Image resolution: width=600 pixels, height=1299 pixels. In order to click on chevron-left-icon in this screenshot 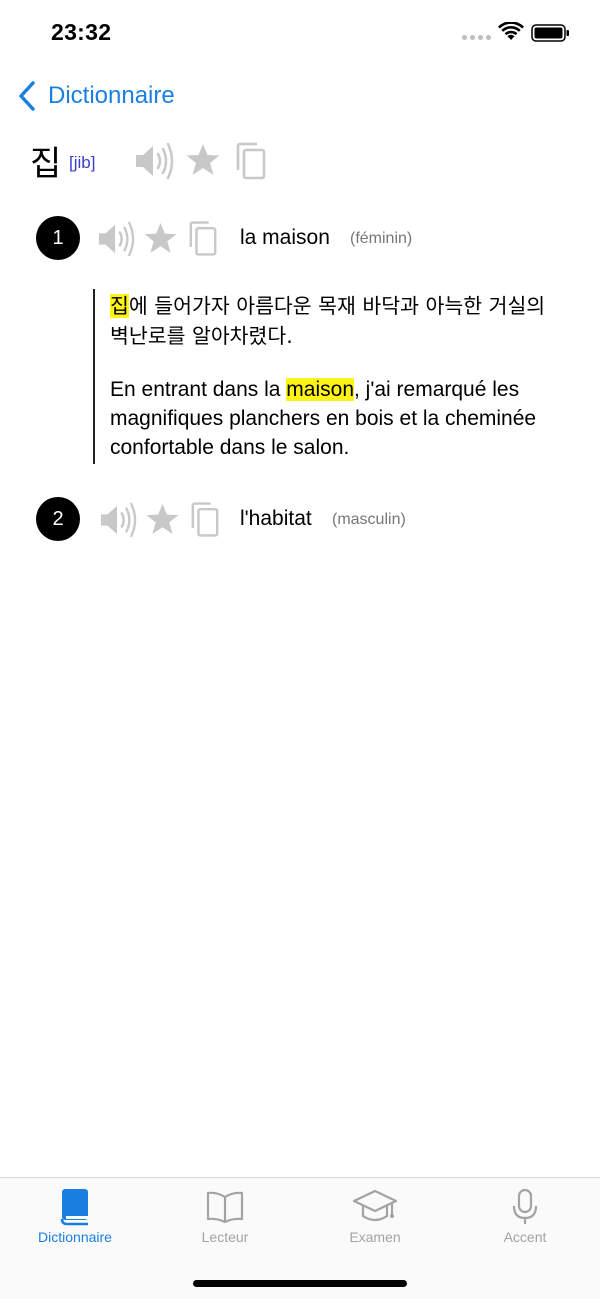, I will do `click(27, 96)`.